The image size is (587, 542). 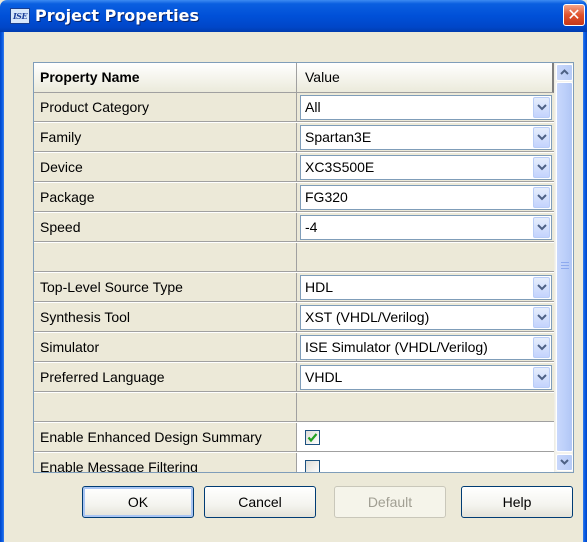 I want to click on property-name-header: Property Name, so click(x=165, y=78).